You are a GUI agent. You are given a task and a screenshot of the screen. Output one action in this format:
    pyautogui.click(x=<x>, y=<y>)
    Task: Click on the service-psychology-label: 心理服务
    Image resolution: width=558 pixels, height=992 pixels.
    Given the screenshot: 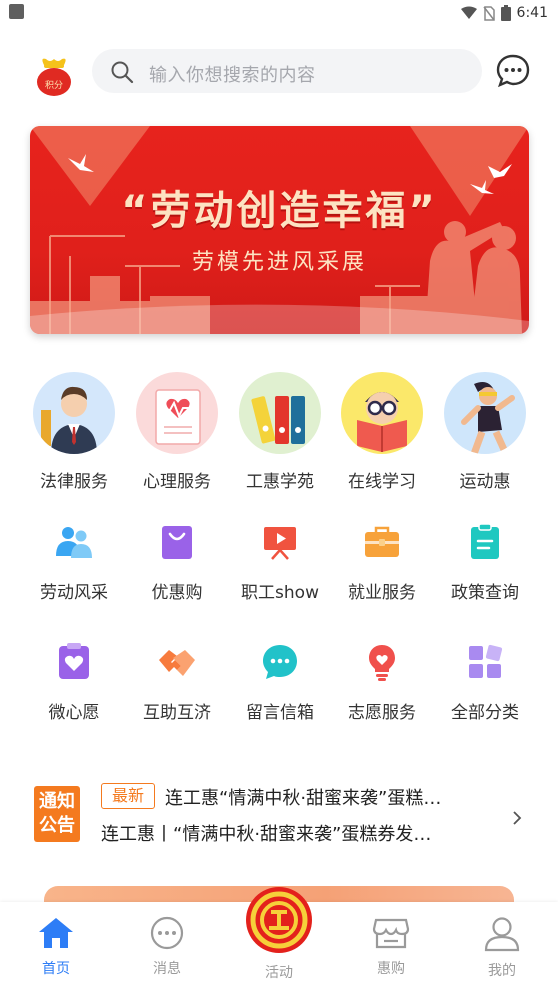 What is the action you would take?
    pyautogui.click(x=177, y=482)
    